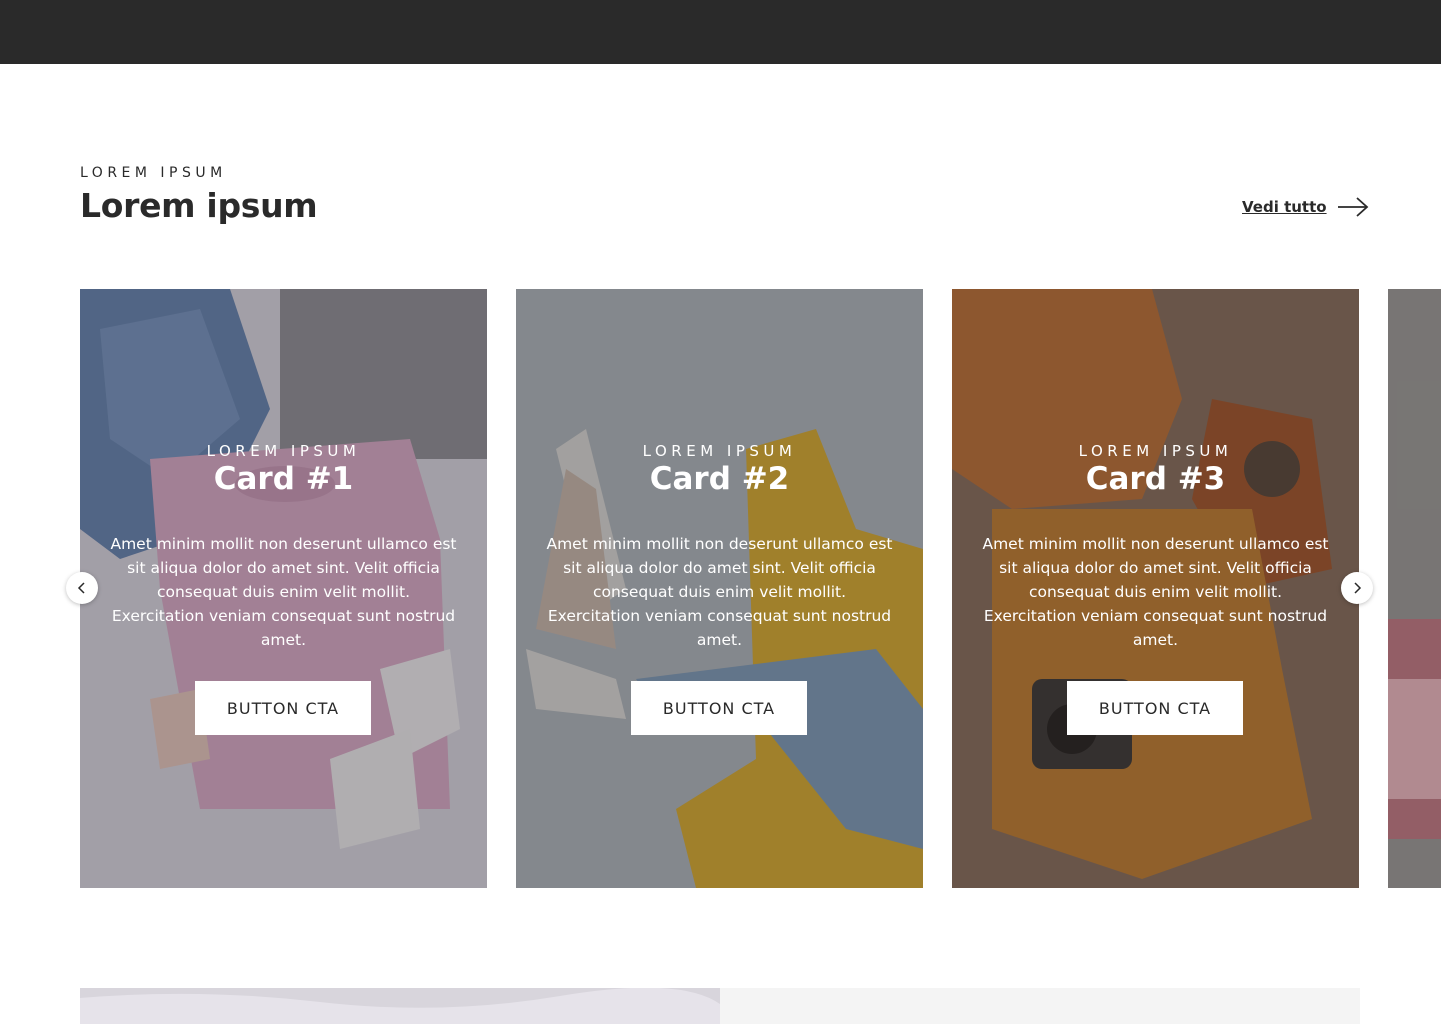 The height and width of the screenshot is (1024, 1441). Describe the element at coordinates (1352, 207) in the screenshot. I see `arrow-right-icon` at that location.